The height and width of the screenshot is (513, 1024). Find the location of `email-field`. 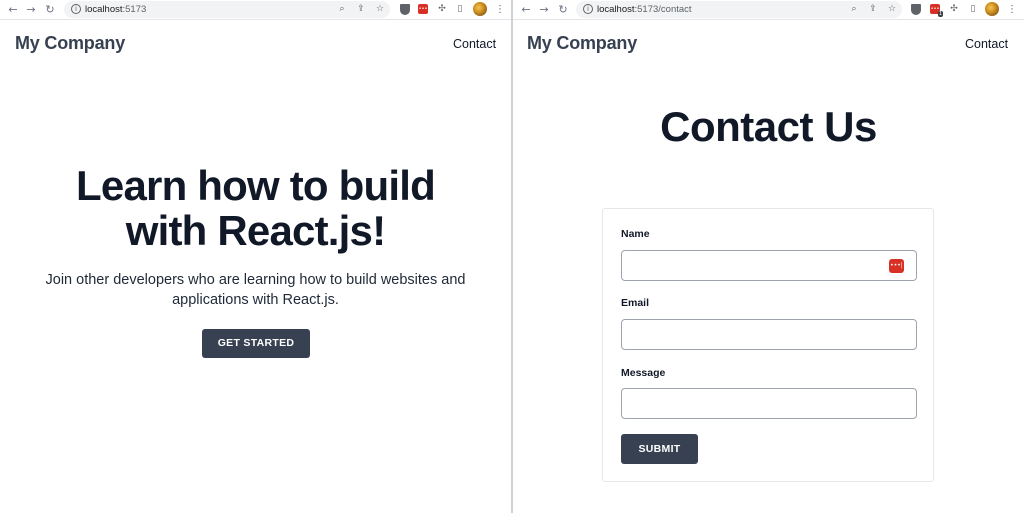

email-field is located at coordinates (769, 334).